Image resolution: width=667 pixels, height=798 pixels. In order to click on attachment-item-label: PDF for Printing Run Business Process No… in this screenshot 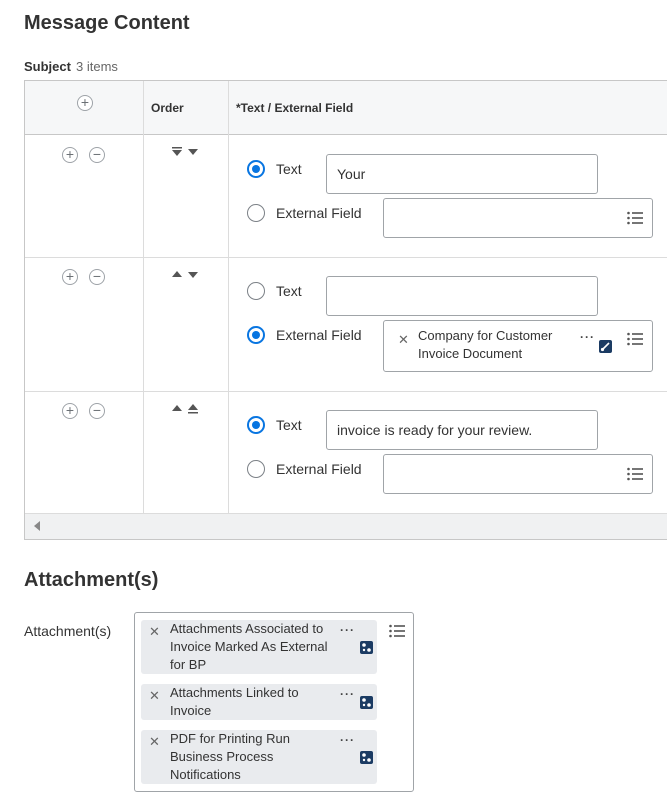, I will do `click(230, 756)`.